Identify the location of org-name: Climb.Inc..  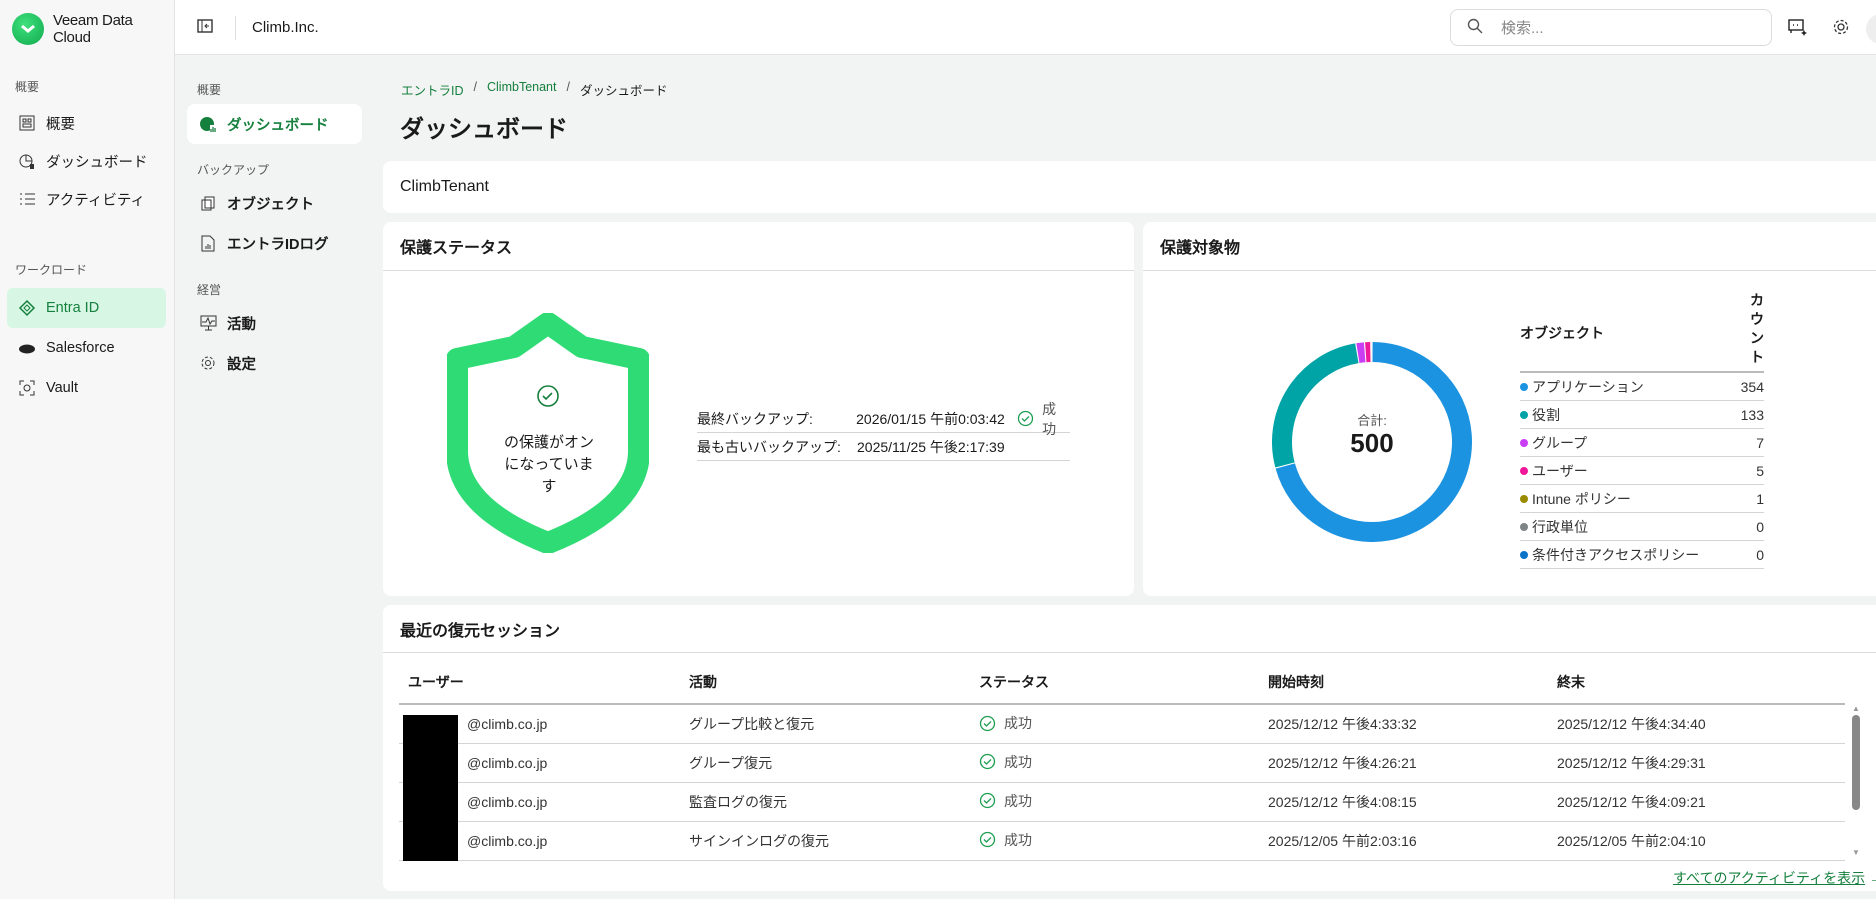
(285, 27).